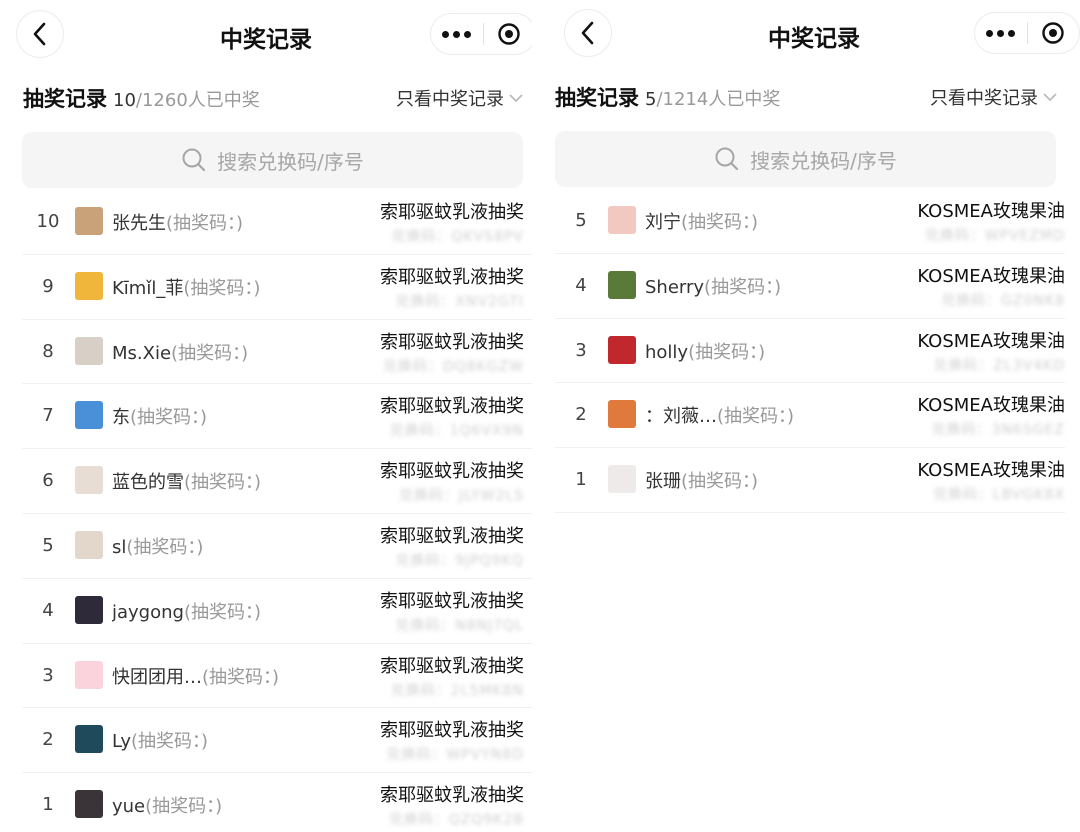  Describe the element at coordinates (48, 416) in the screenshot. I see `row-index: 7` at that location.